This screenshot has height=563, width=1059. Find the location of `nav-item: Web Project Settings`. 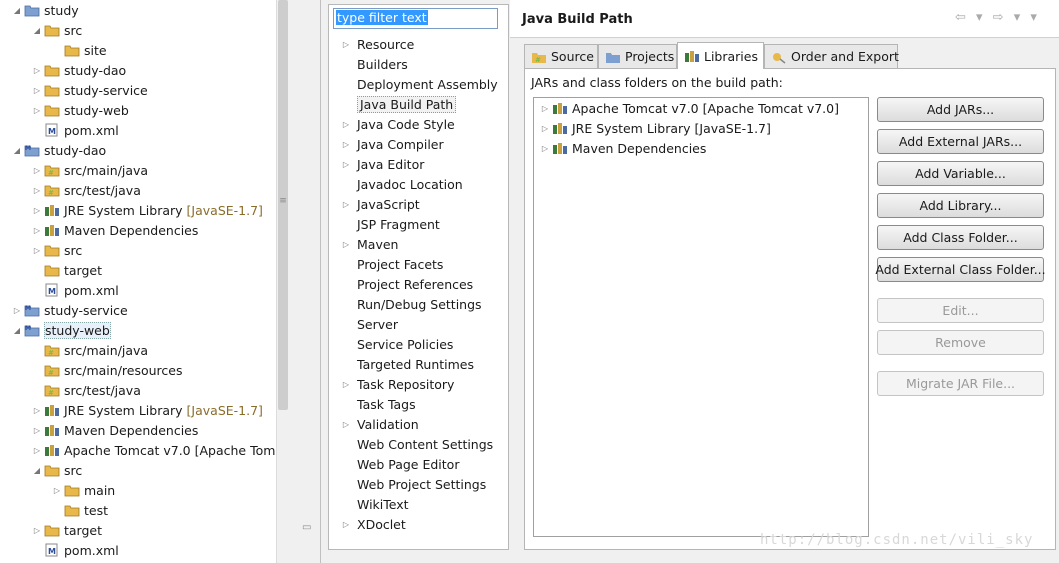

nav-item: Web Project Settings is located at coordinates (413, 484).